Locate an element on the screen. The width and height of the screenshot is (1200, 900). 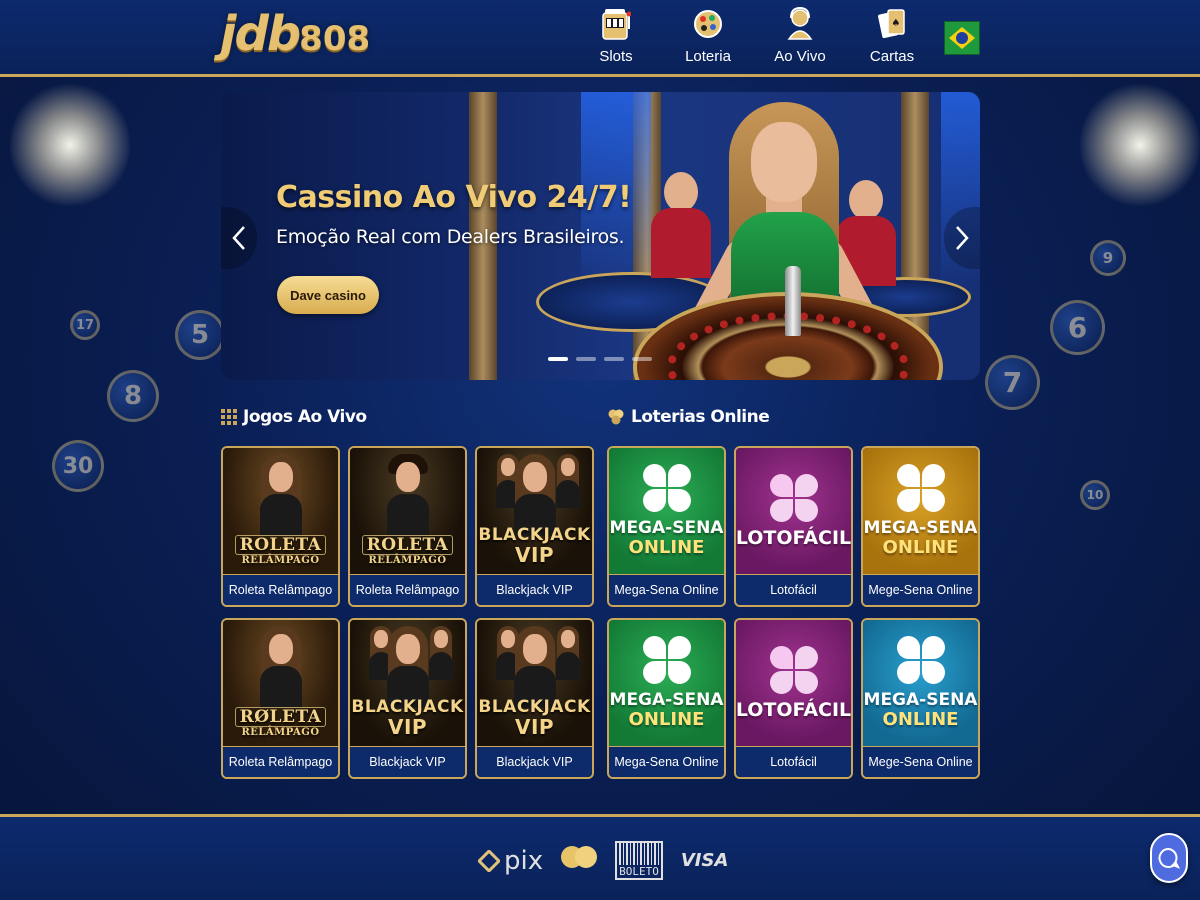
brazil-flag-icon is located at coordinates (962, 38).